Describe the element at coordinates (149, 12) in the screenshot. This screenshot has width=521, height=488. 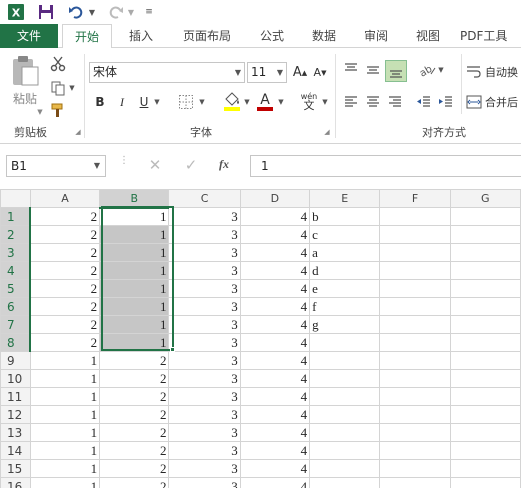
I see `customize-qat-icon: ≡` at that location.